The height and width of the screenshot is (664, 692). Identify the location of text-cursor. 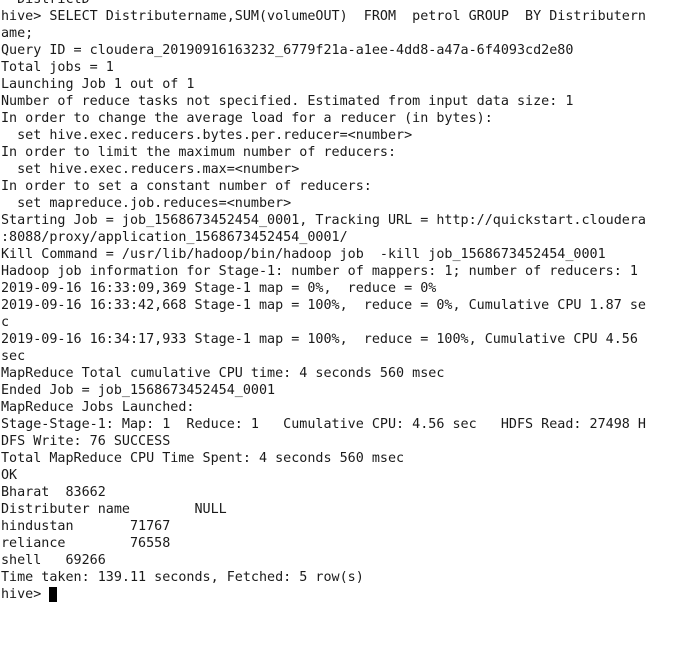
(53, 594).